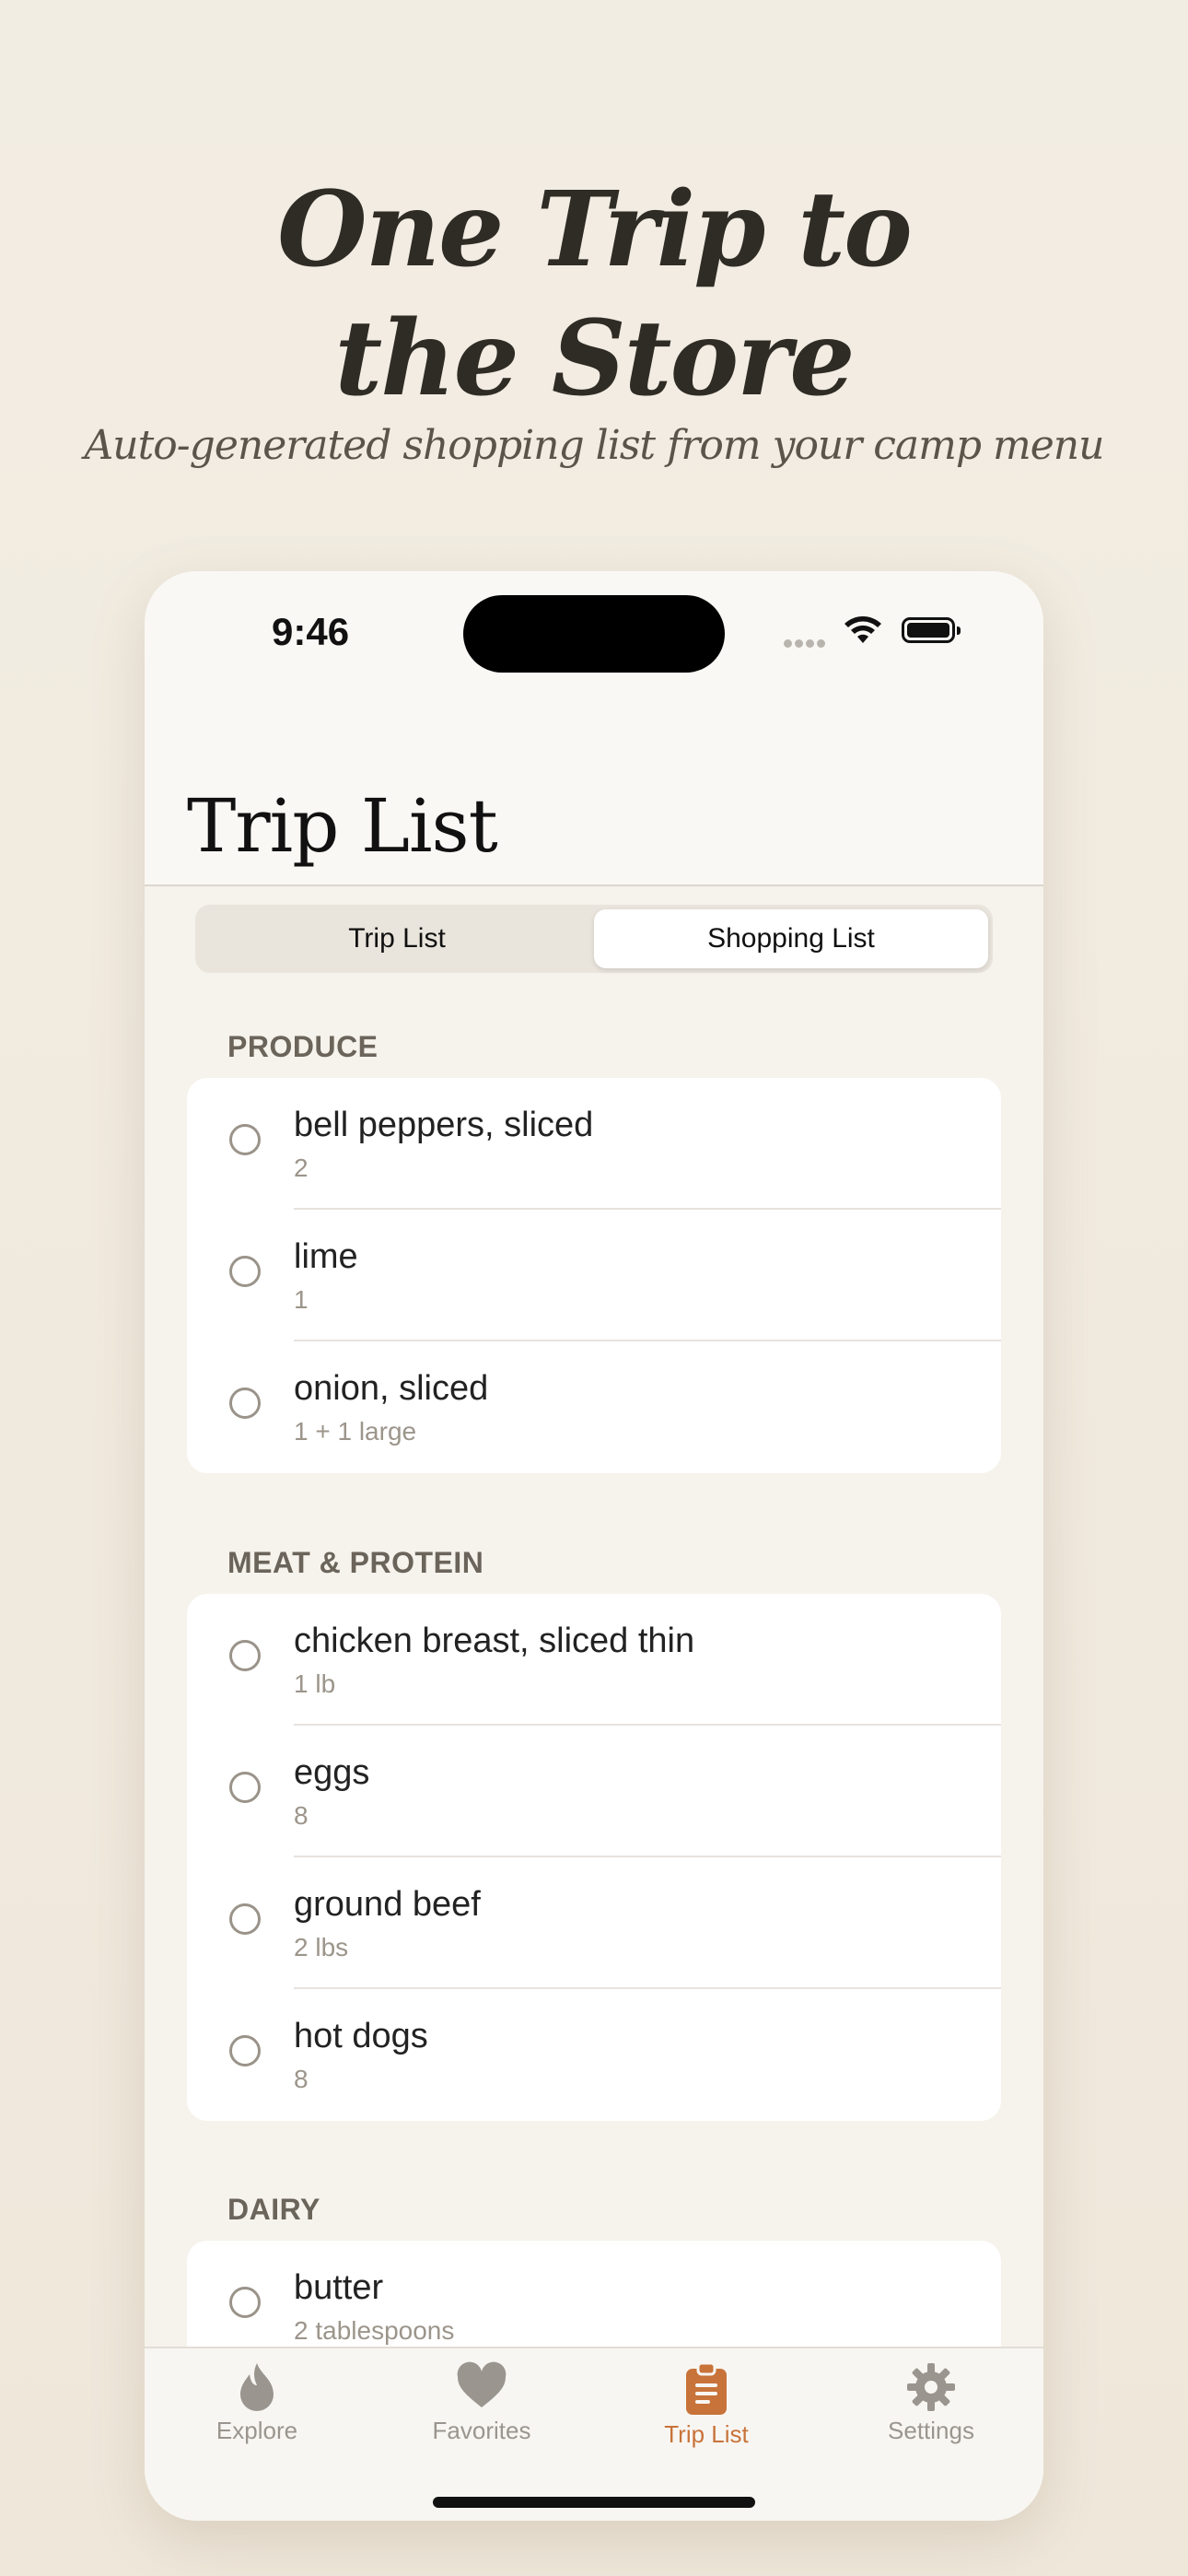 This screenshot has width=1188, height=2576. Describe the element at coordinates (706, 2434) in the screenshot. I see `tab-label: Trip List` at that location.